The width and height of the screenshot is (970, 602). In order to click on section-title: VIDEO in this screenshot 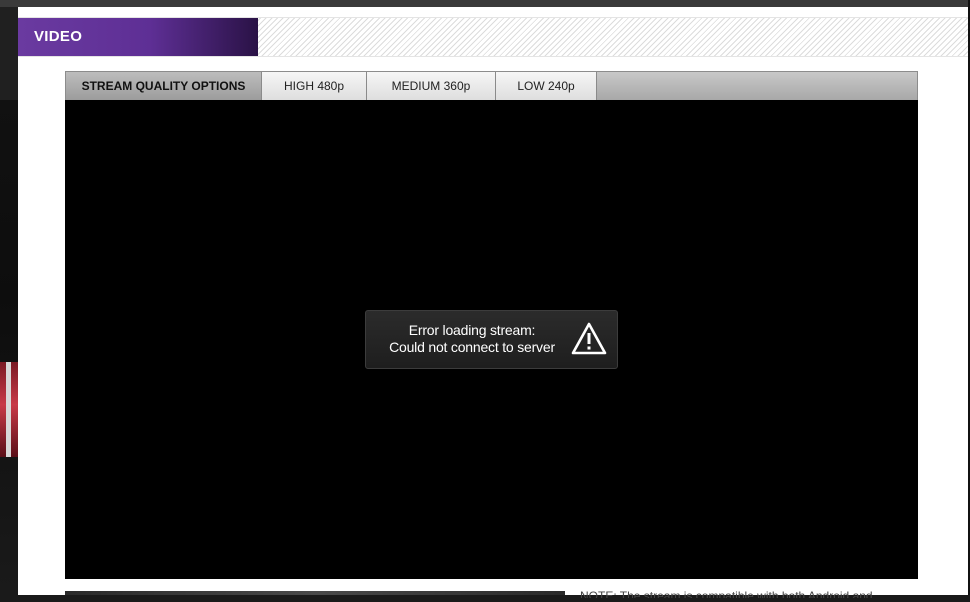, I will do `click(138, 37)`.